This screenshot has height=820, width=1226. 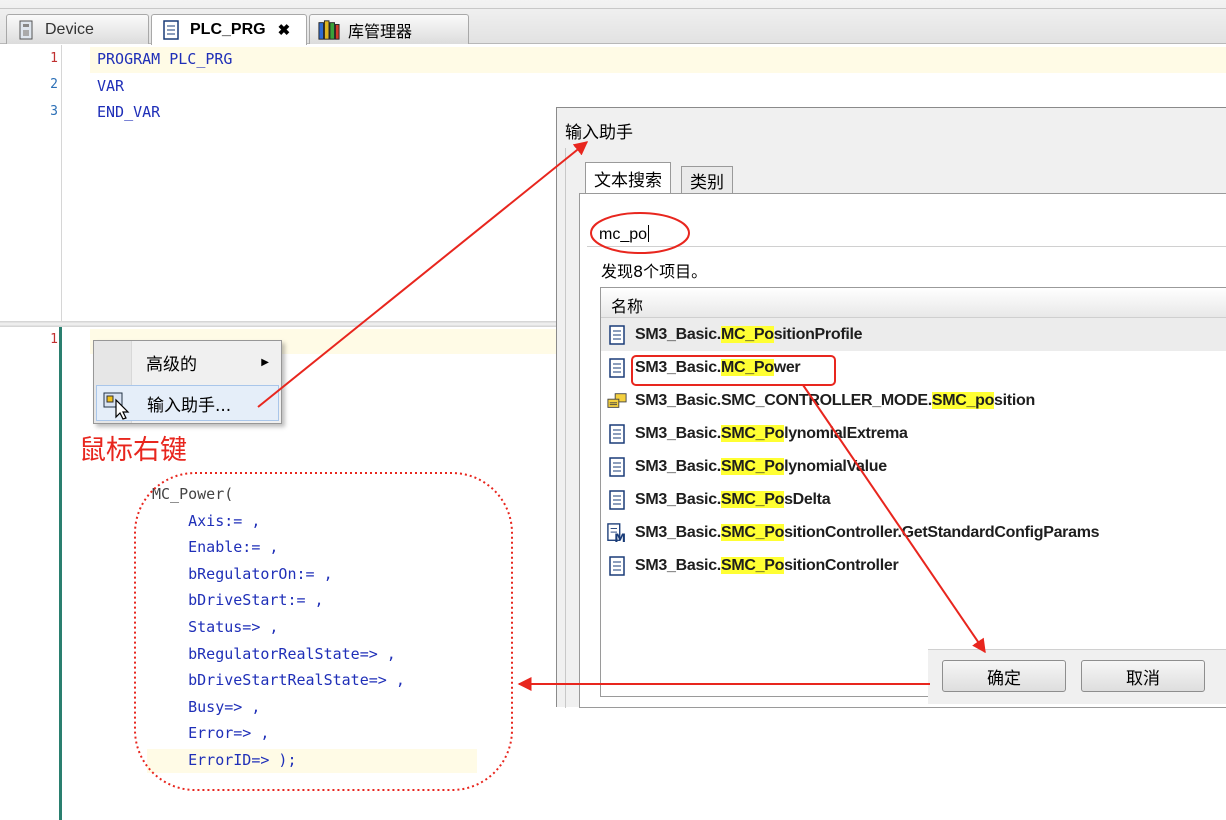 What do you see at coordinates (284, 30) in the screenshot?
I see `close-icon: ✖` at bounding box center [284, 30].